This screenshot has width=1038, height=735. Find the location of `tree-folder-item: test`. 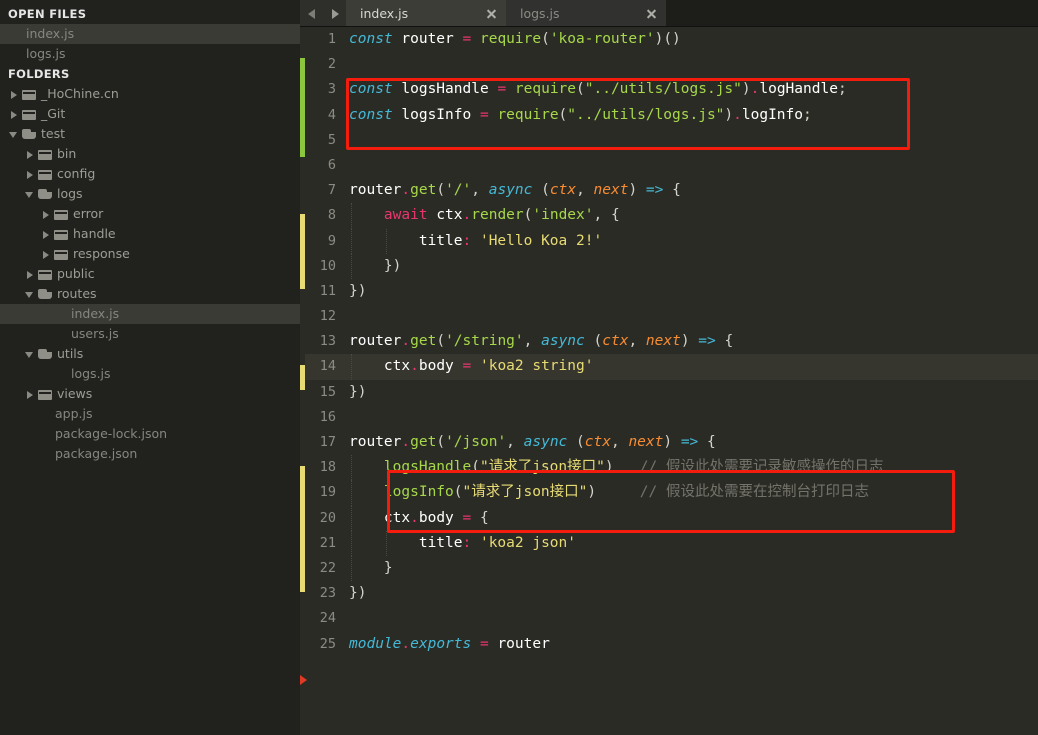

tree-folder-item: test is located at coordinates (150, 134).